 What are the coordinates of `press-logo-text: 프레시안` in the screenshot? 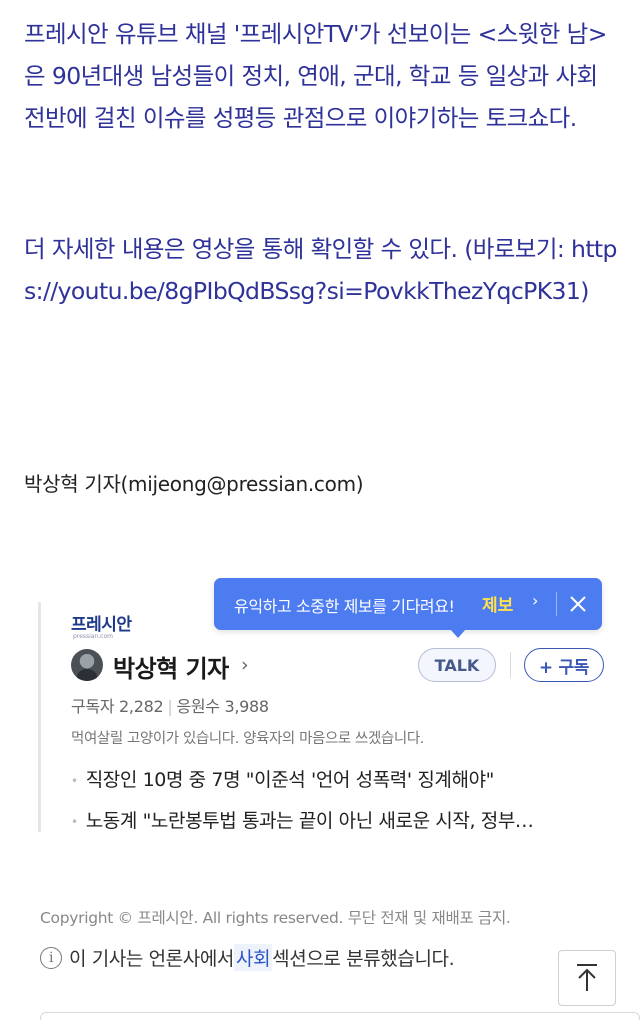 It's located at (101, 625).